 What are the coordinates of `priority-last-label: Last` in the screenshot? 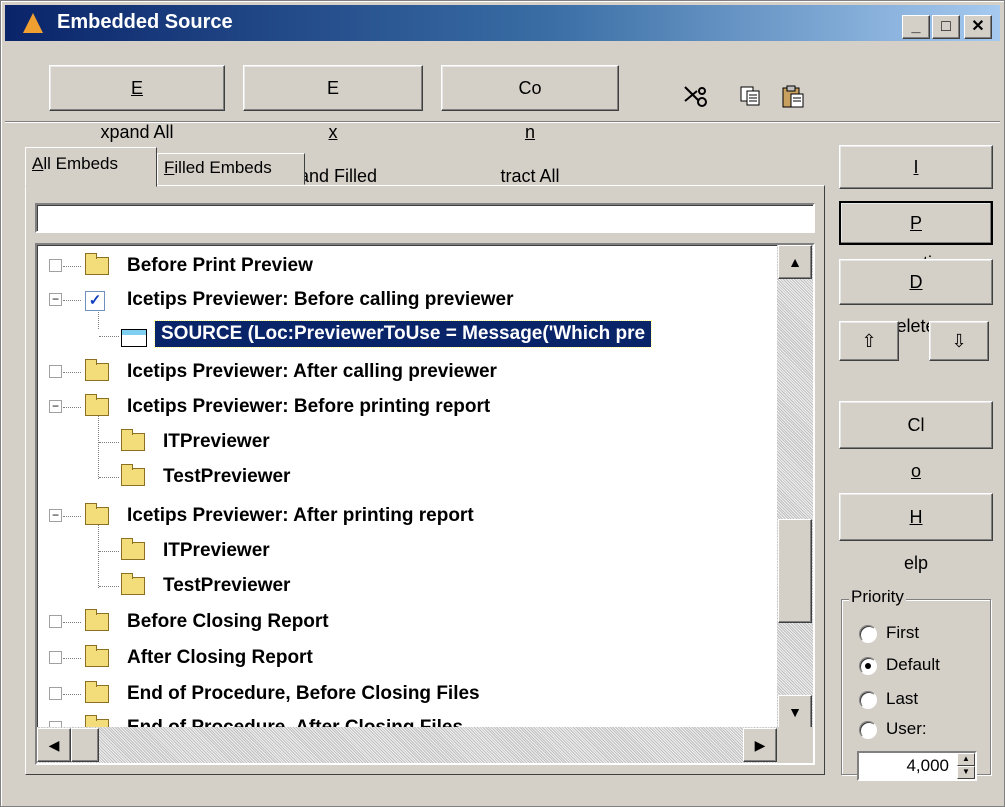 It's located at (902, 698).